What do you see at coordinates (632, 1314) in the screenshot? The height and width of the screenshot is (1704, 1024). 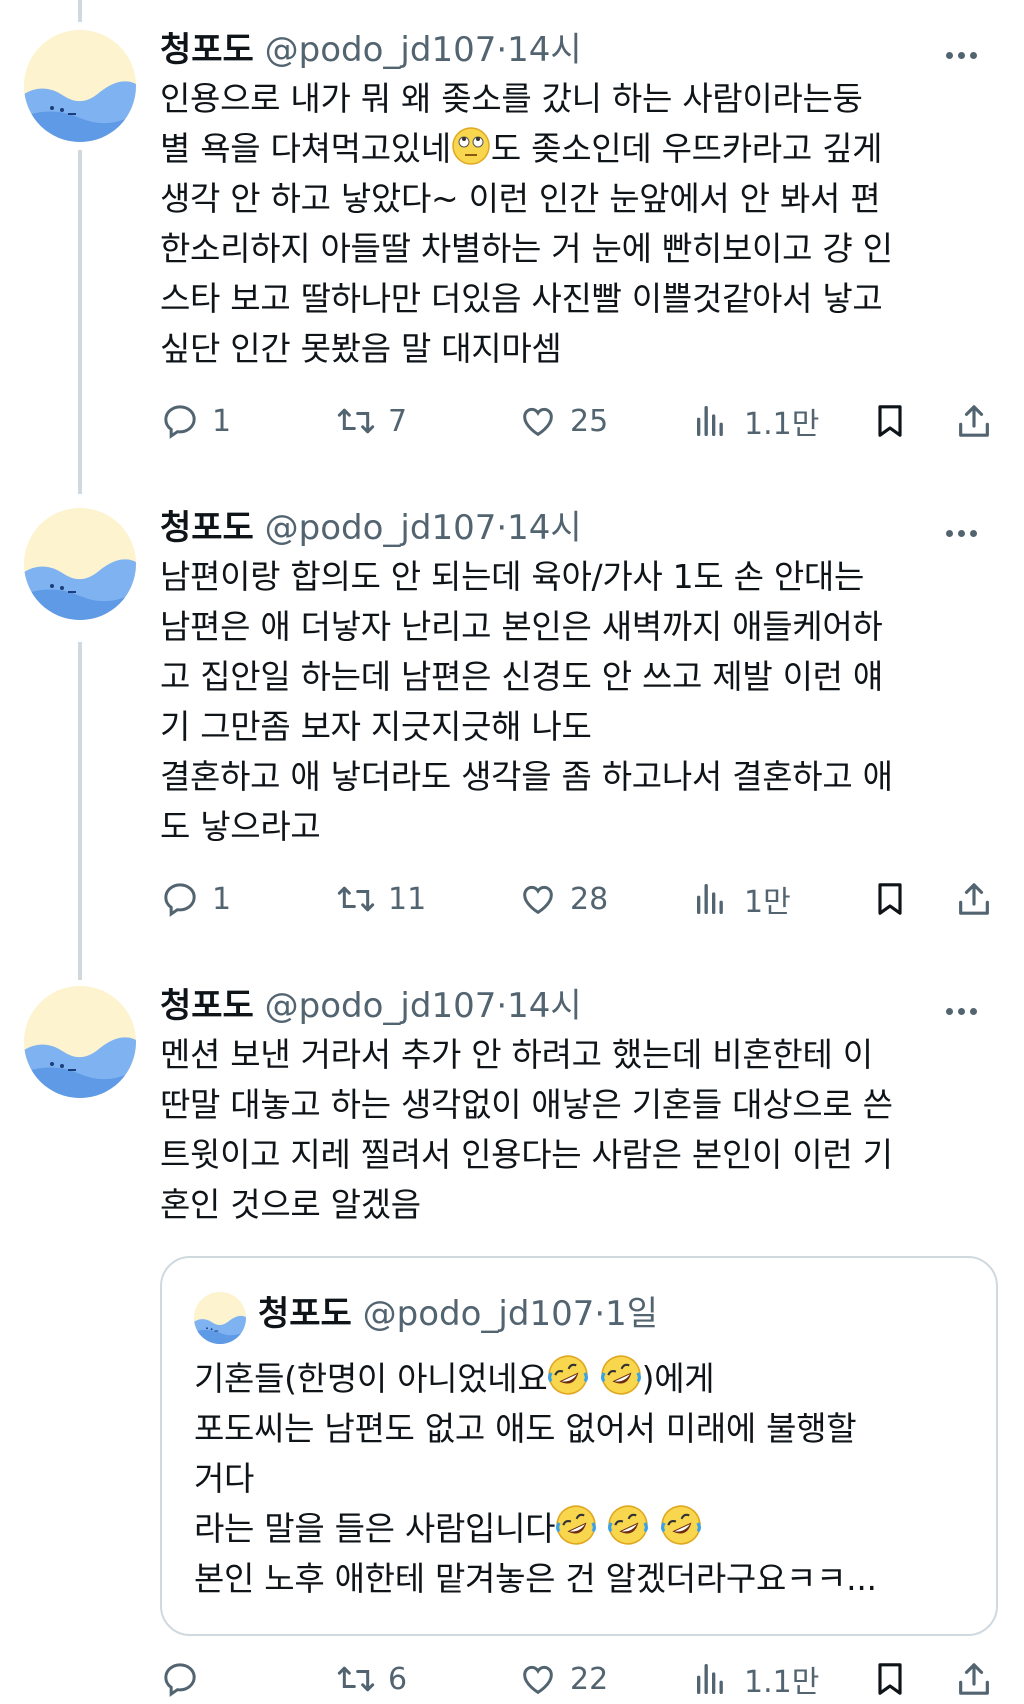 I see `timestamp: 1일` at bounding box center [632, 1314].